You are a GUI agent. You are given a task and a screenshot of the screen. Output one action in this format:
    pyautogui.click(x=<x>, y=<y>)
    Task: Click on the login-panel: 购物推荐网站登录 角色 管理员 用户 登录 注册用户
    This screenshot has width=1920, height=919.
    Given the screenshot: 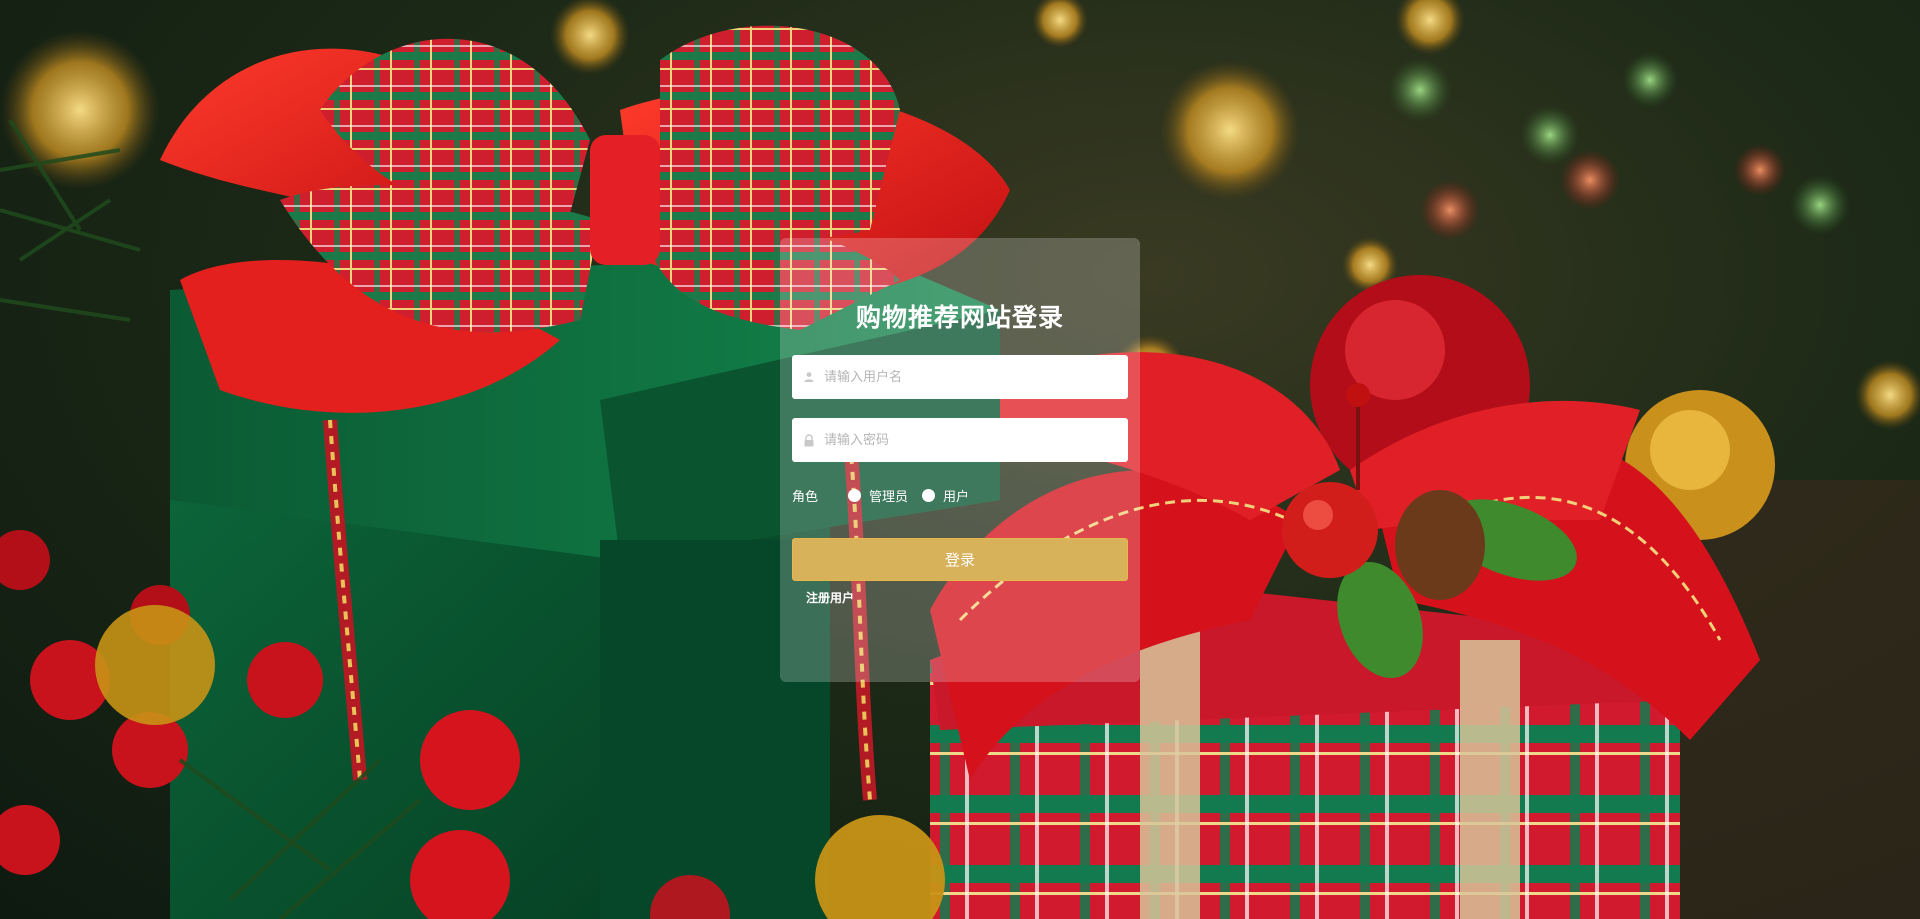 What is the action you would take?
    pyautogui.click(x=960, y=460)
    